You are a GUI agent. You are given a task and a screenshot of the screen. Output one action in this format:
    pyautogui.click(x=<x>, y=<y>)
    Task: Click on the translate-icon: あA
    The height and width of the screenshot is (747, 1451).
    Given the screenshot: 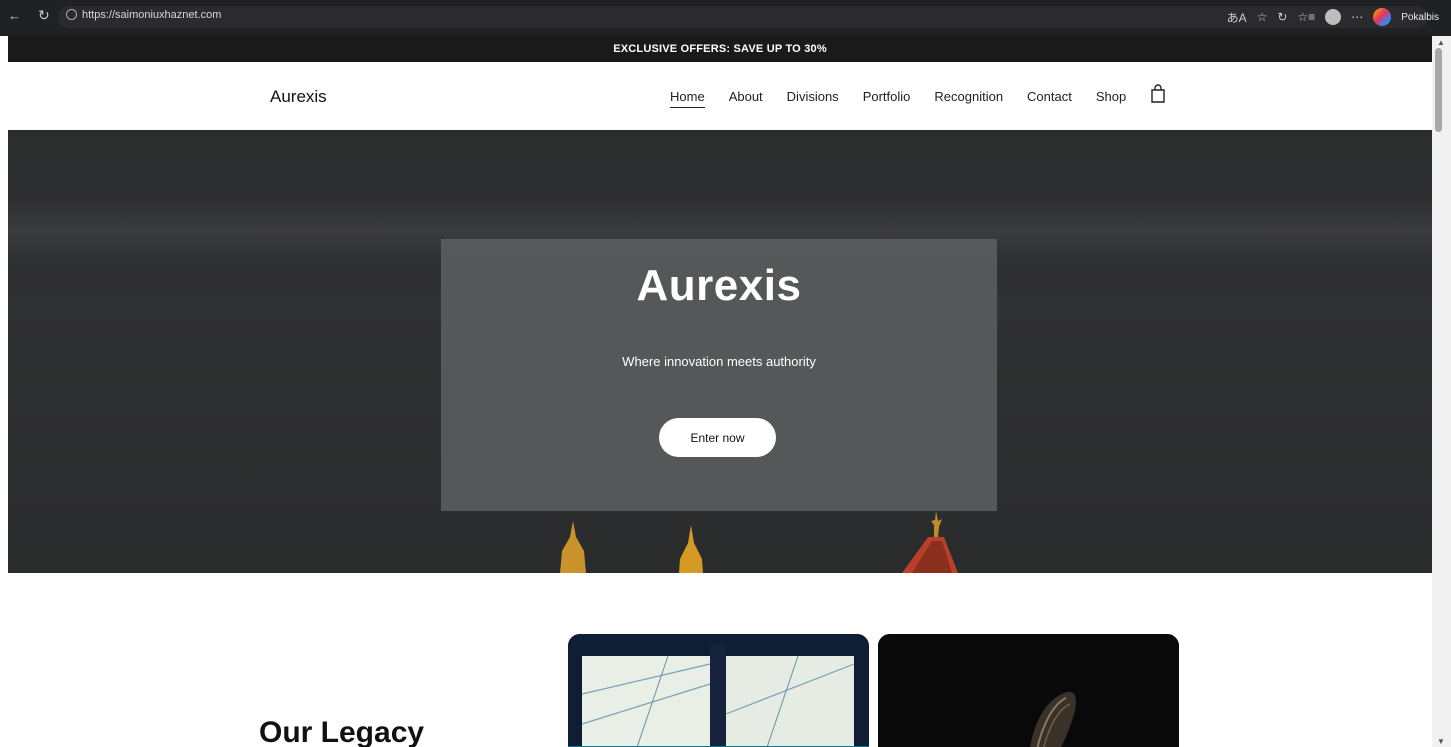 What is the action you would take?
    pyautogui.click(x=1237, y=17)
    